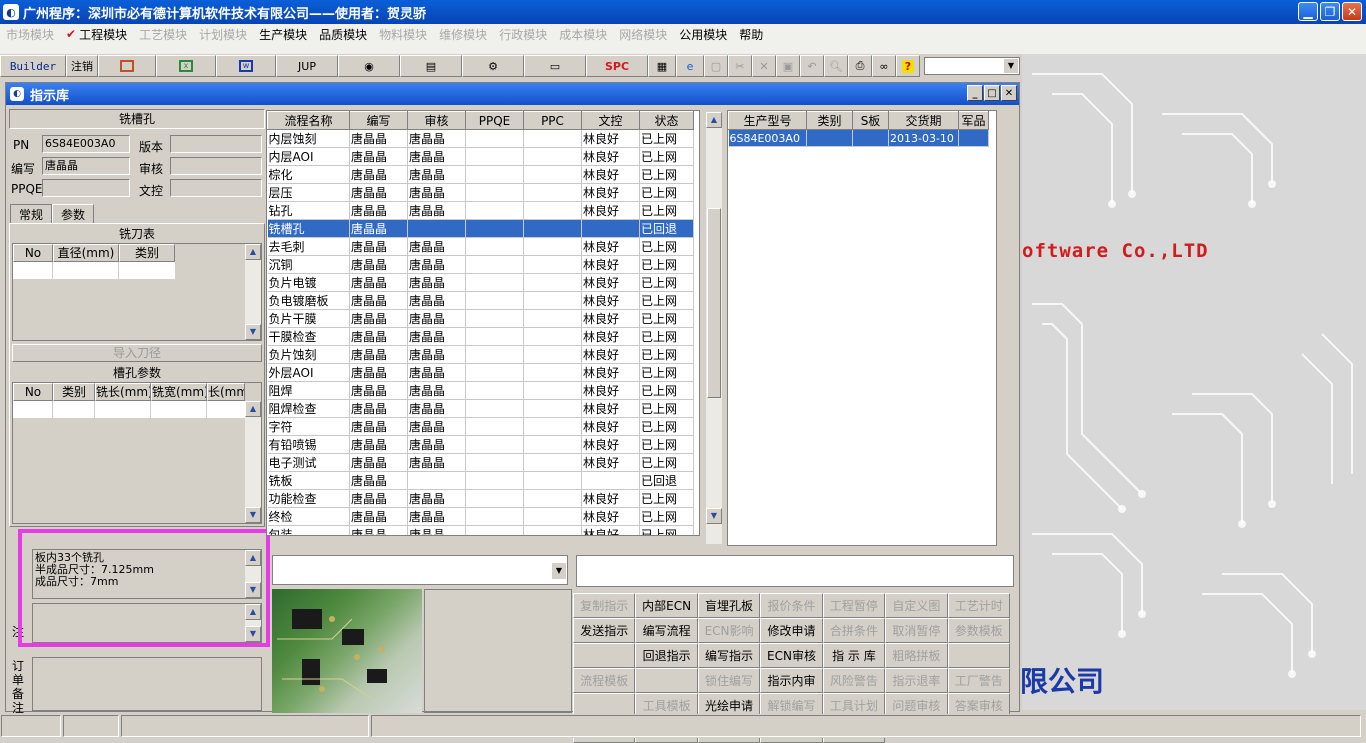 This screenshot has width=1366, height=743. I want to click on table-row: 有铅喷锡 唐晶晶 唐晶晶 林良好 已上网, so click(480, 444).